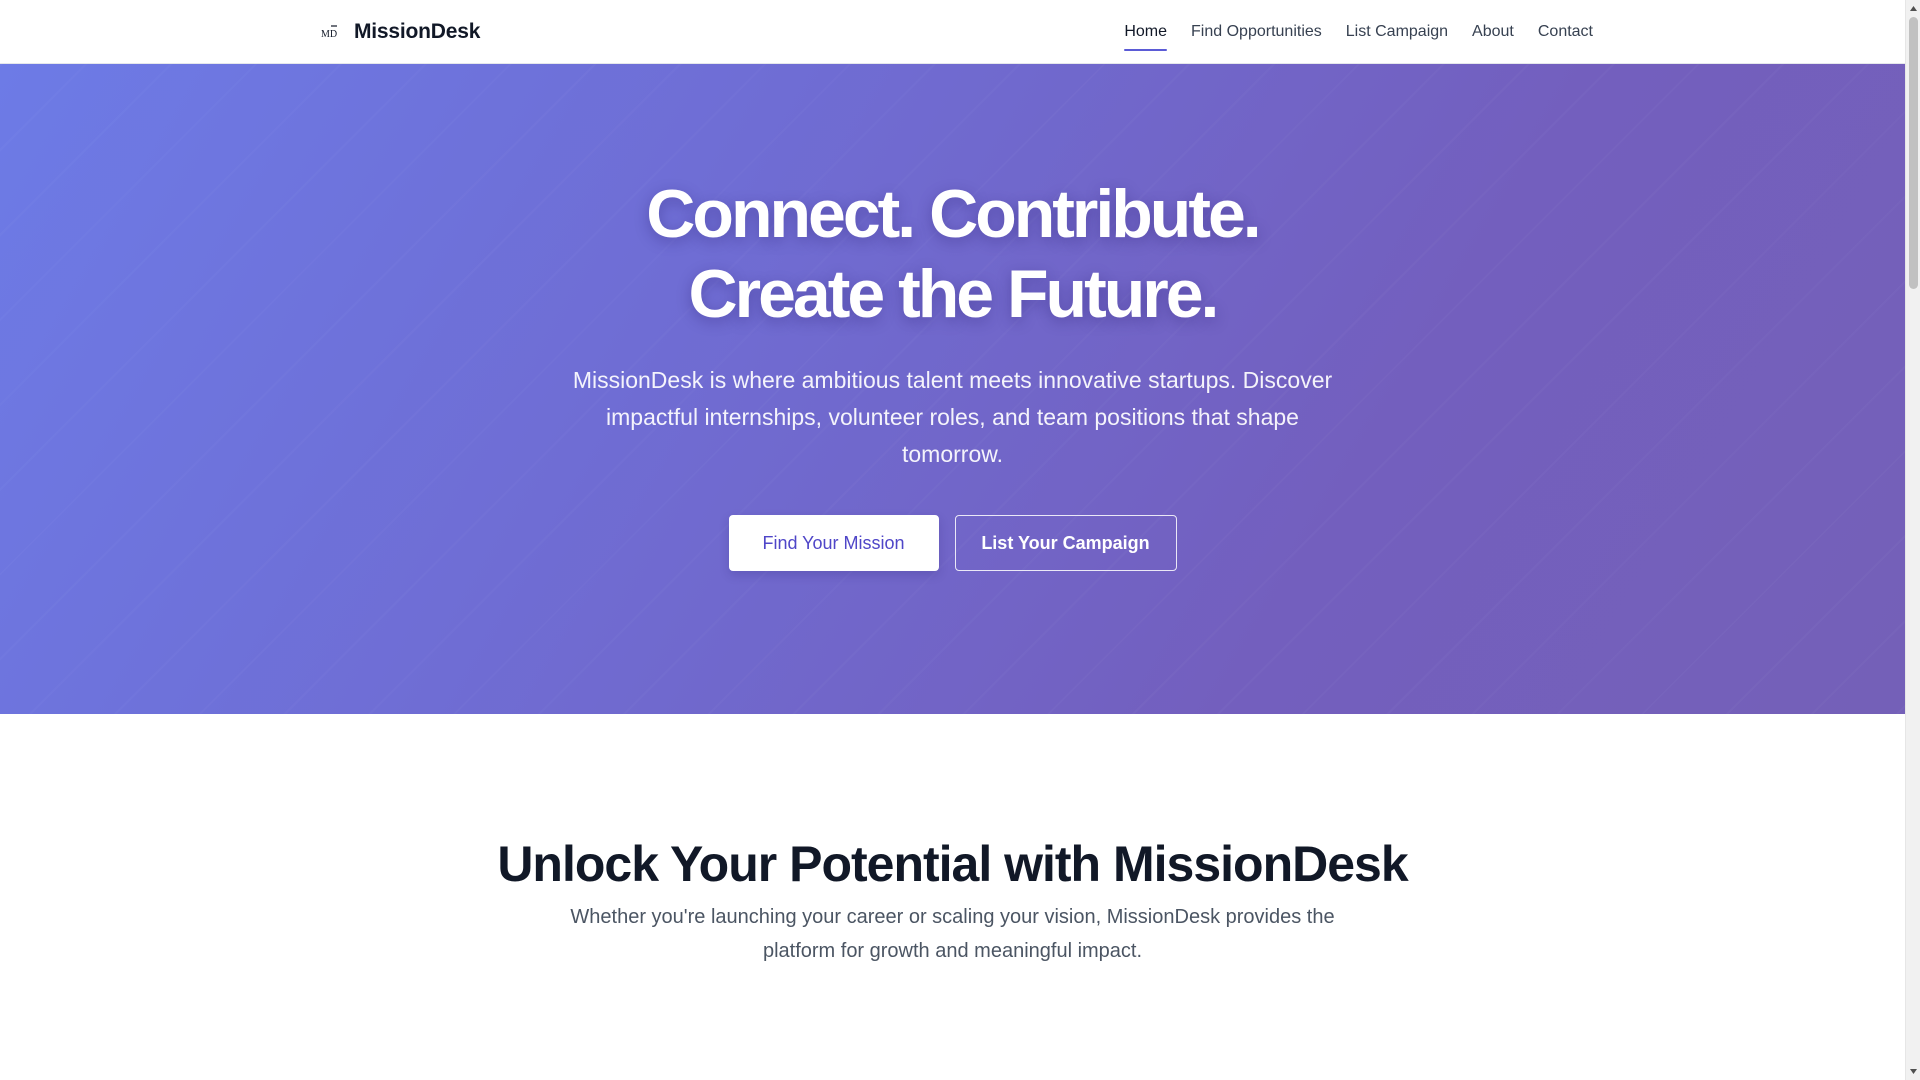  I want to click on scroll-down-arrow-icon, so click(1913, 1071).